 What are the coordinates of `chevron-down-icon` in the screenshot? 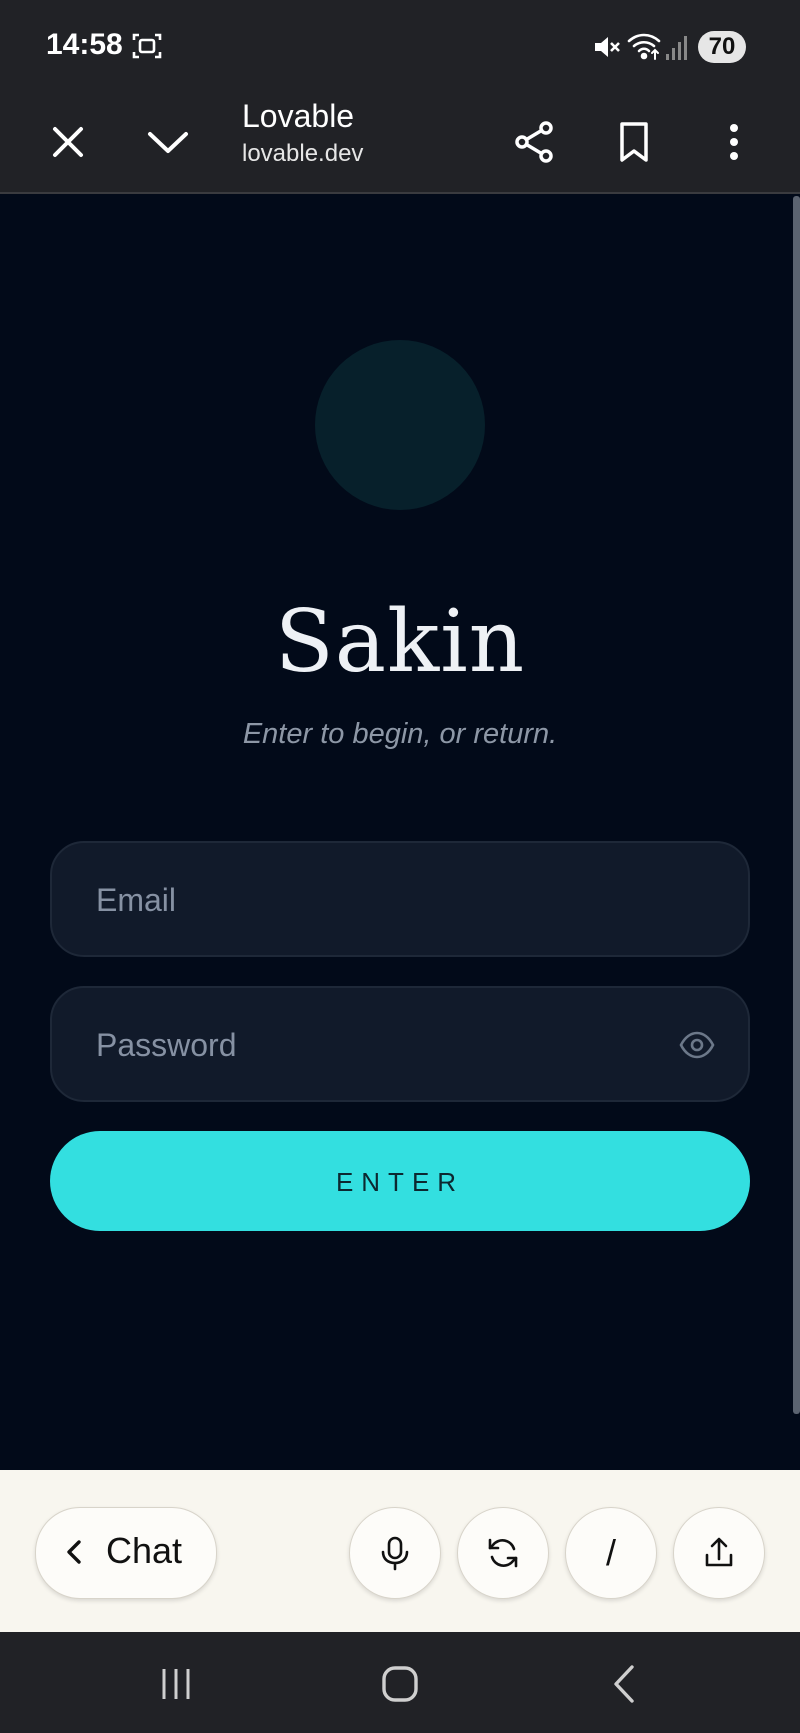 It's located at (168, 142).